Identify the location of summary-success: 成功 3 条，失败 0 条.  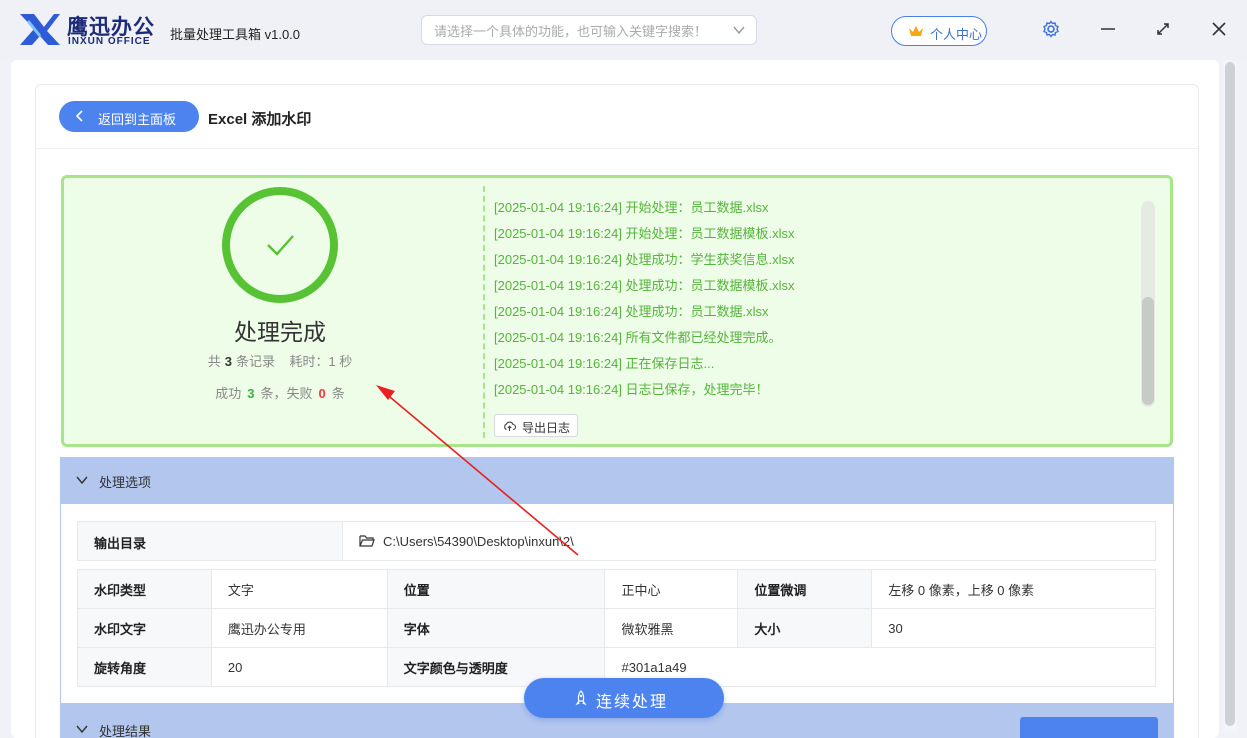
(280, 392).